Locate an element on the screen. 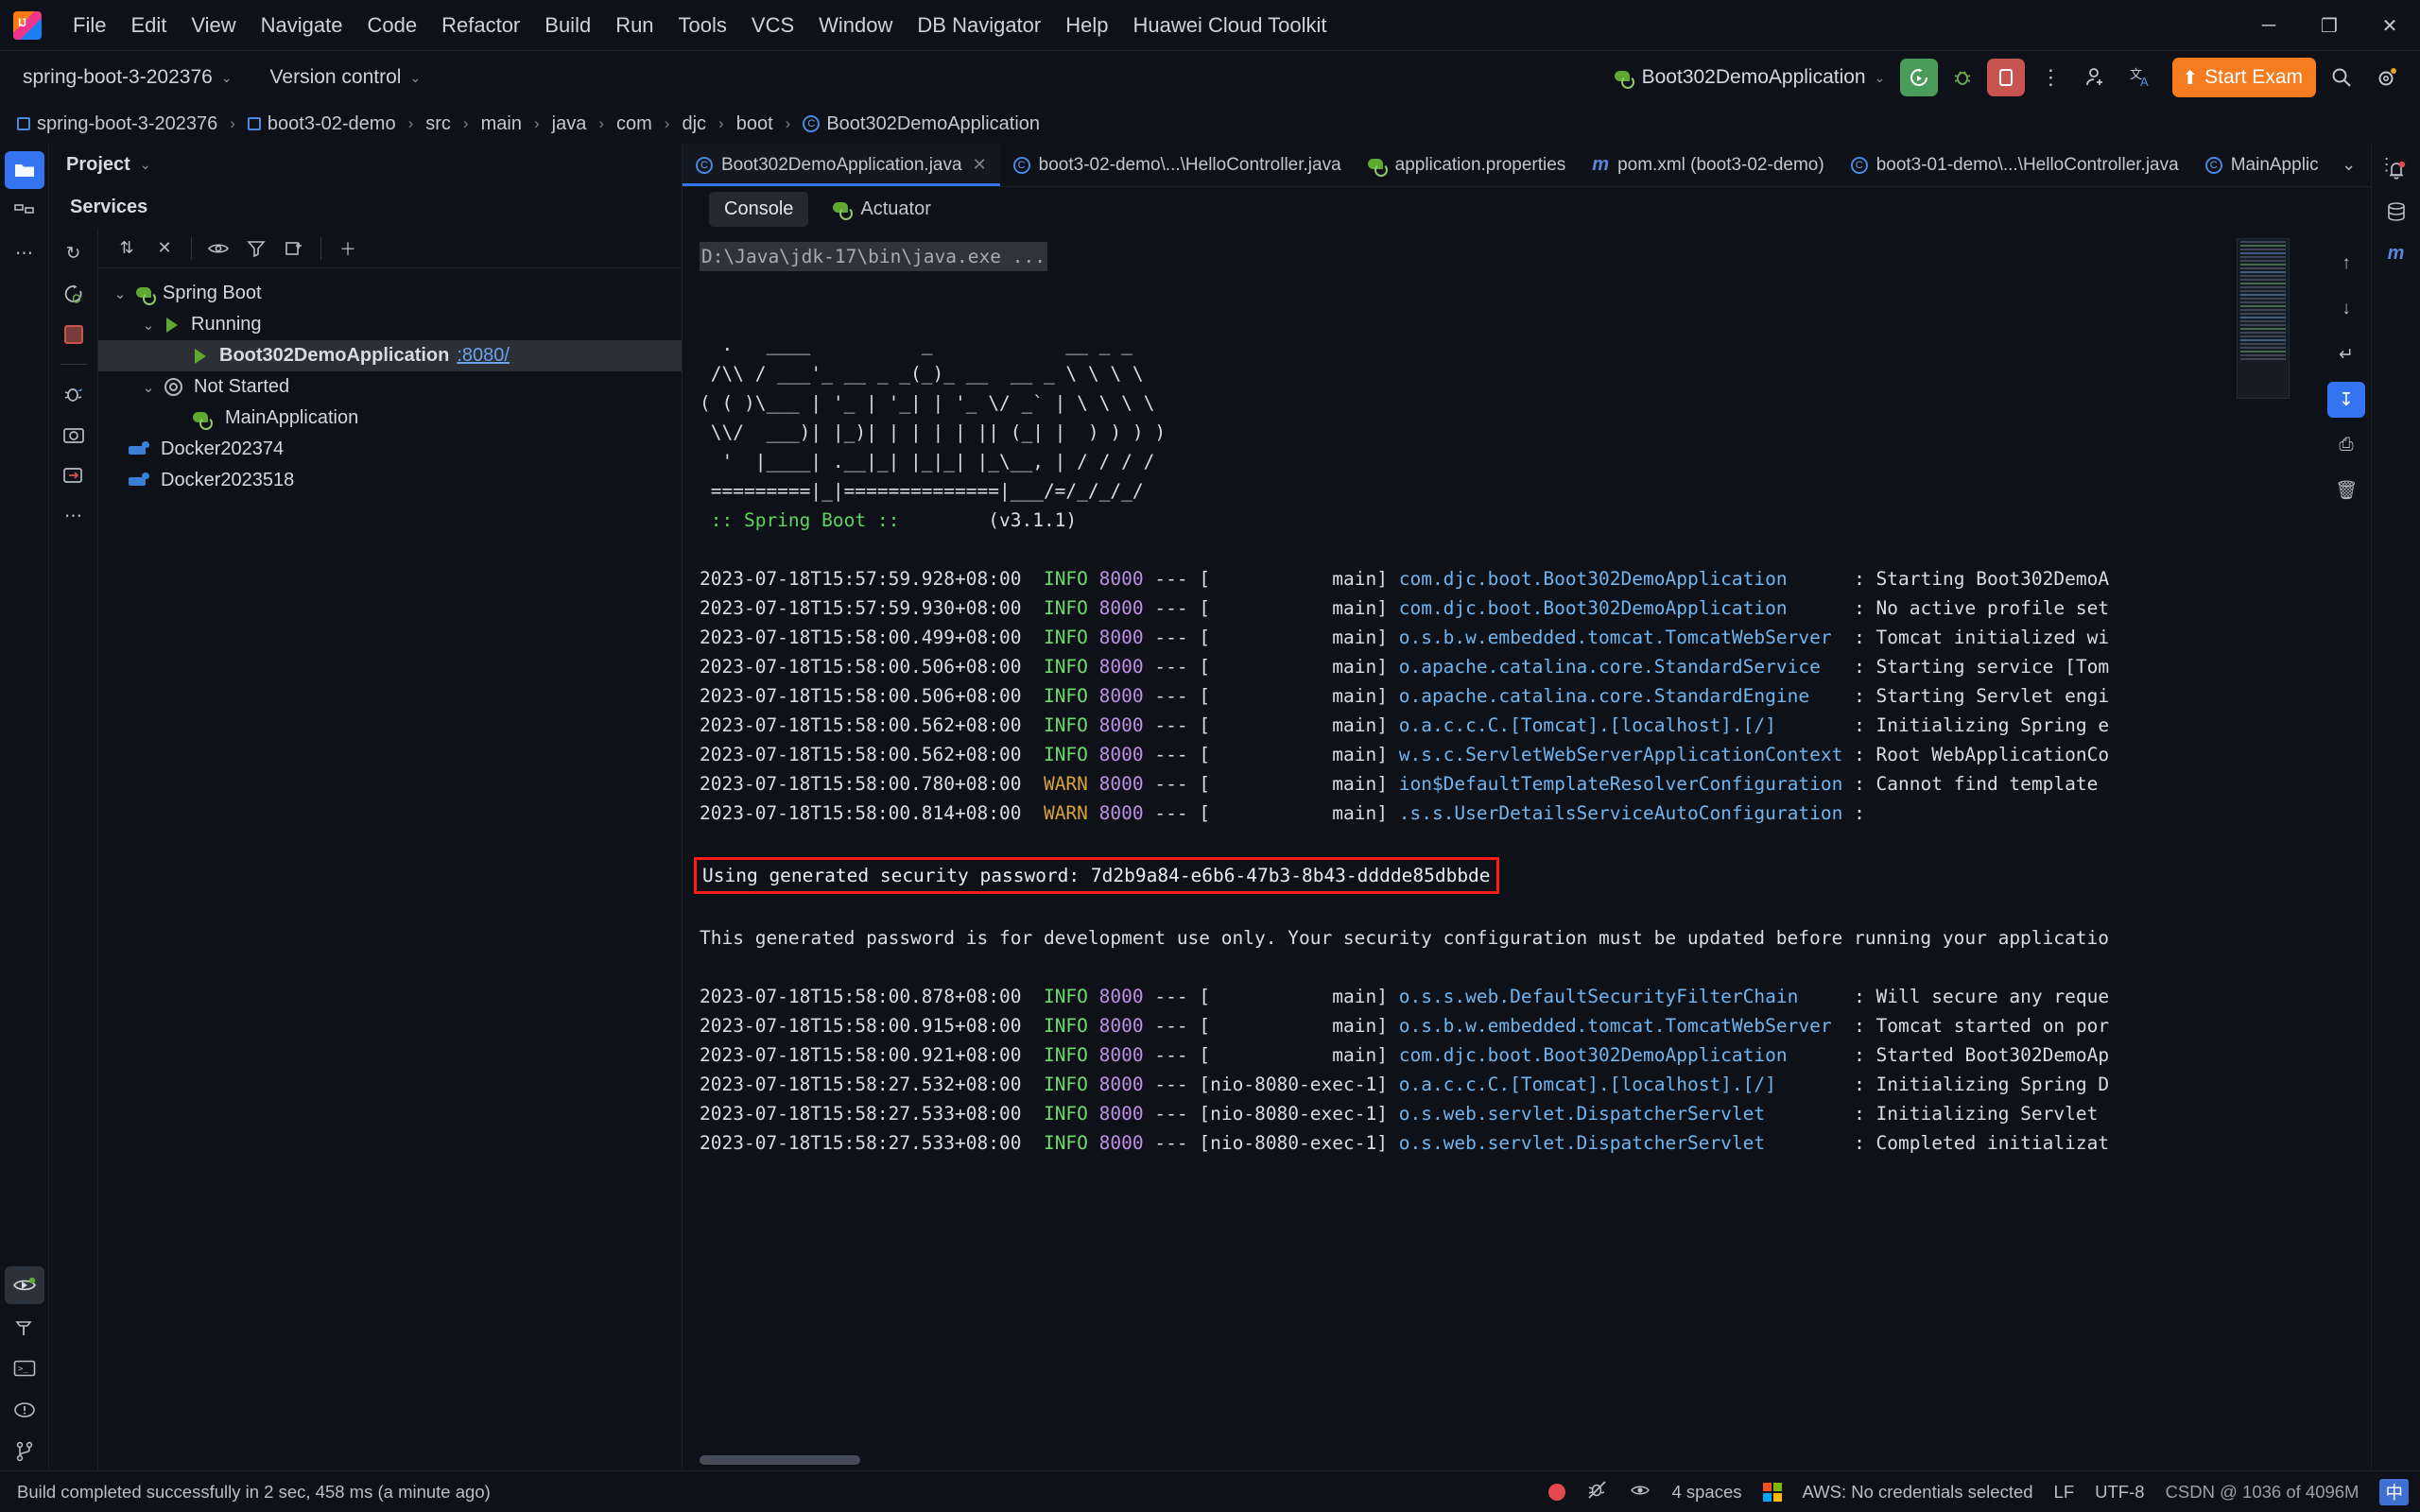  search-everywhere-button is located at coordinates (2341, 77).